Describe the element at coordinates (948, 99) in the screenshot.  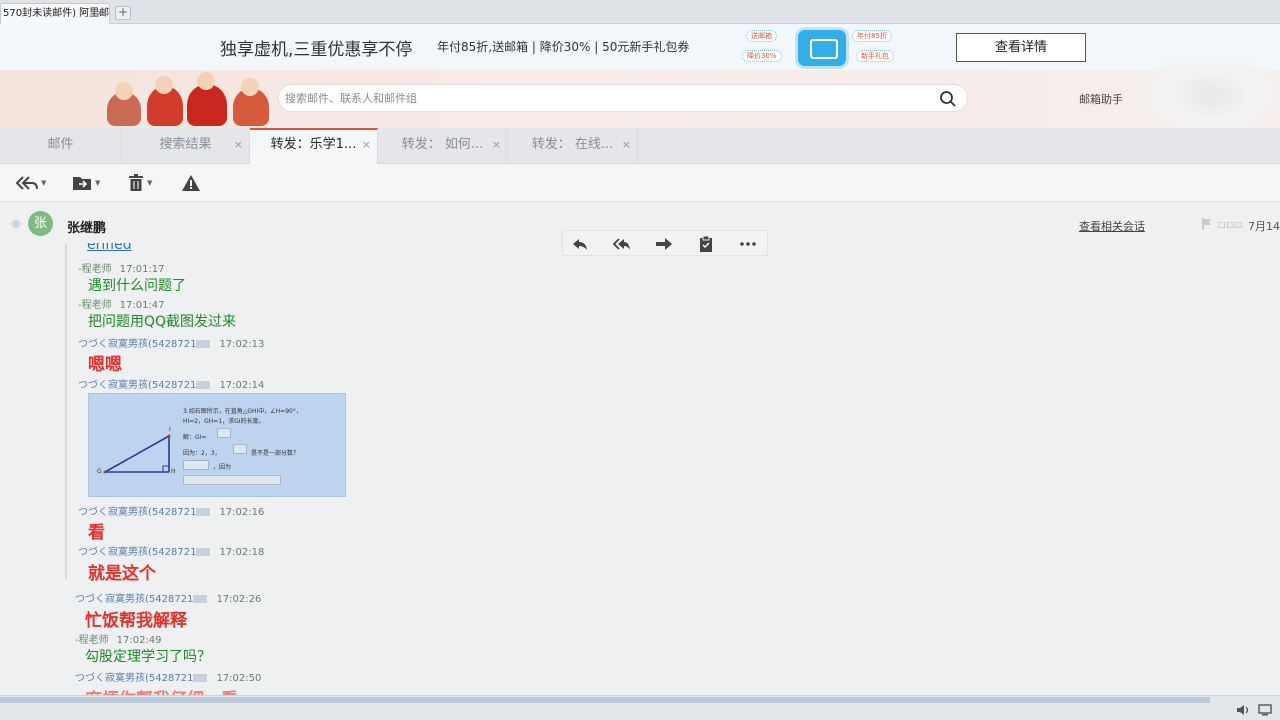
I see `search-icon` at that location.